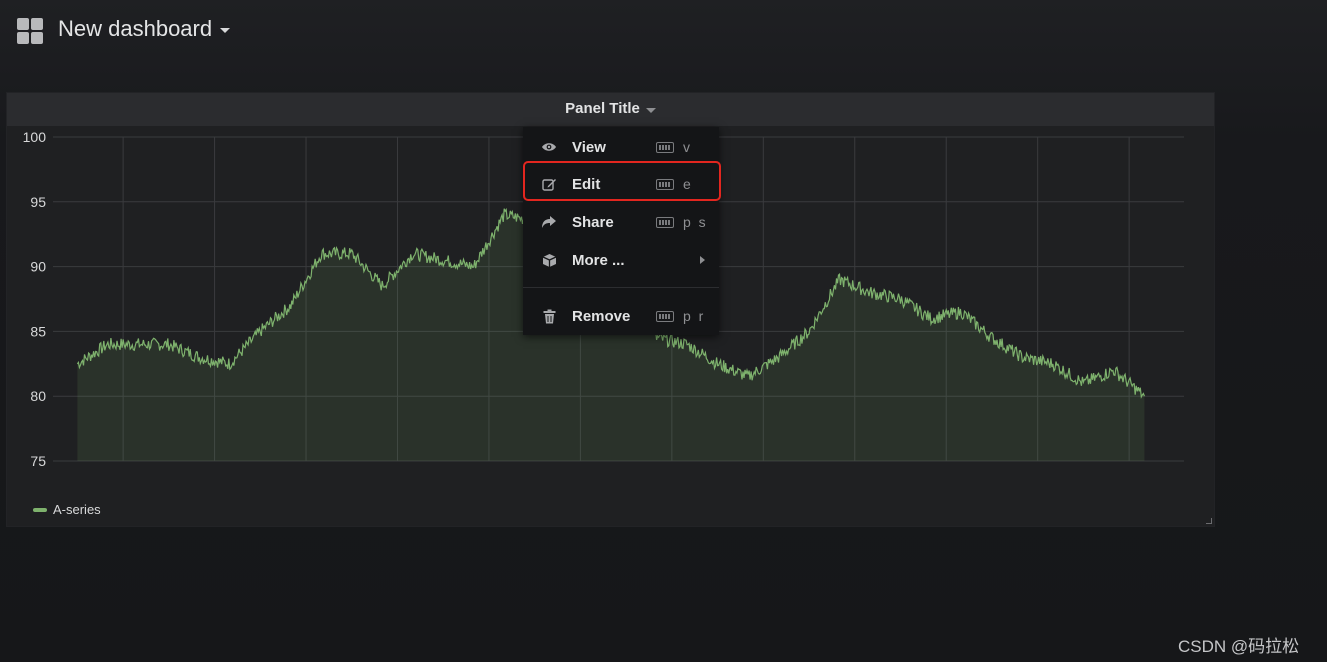 The width and height of the screenshot is (1327, 662). What do you see at coordinates (30, 31) in the screenshot?
I see `dashboard-grid-icon` at bounding box center [30, 31].